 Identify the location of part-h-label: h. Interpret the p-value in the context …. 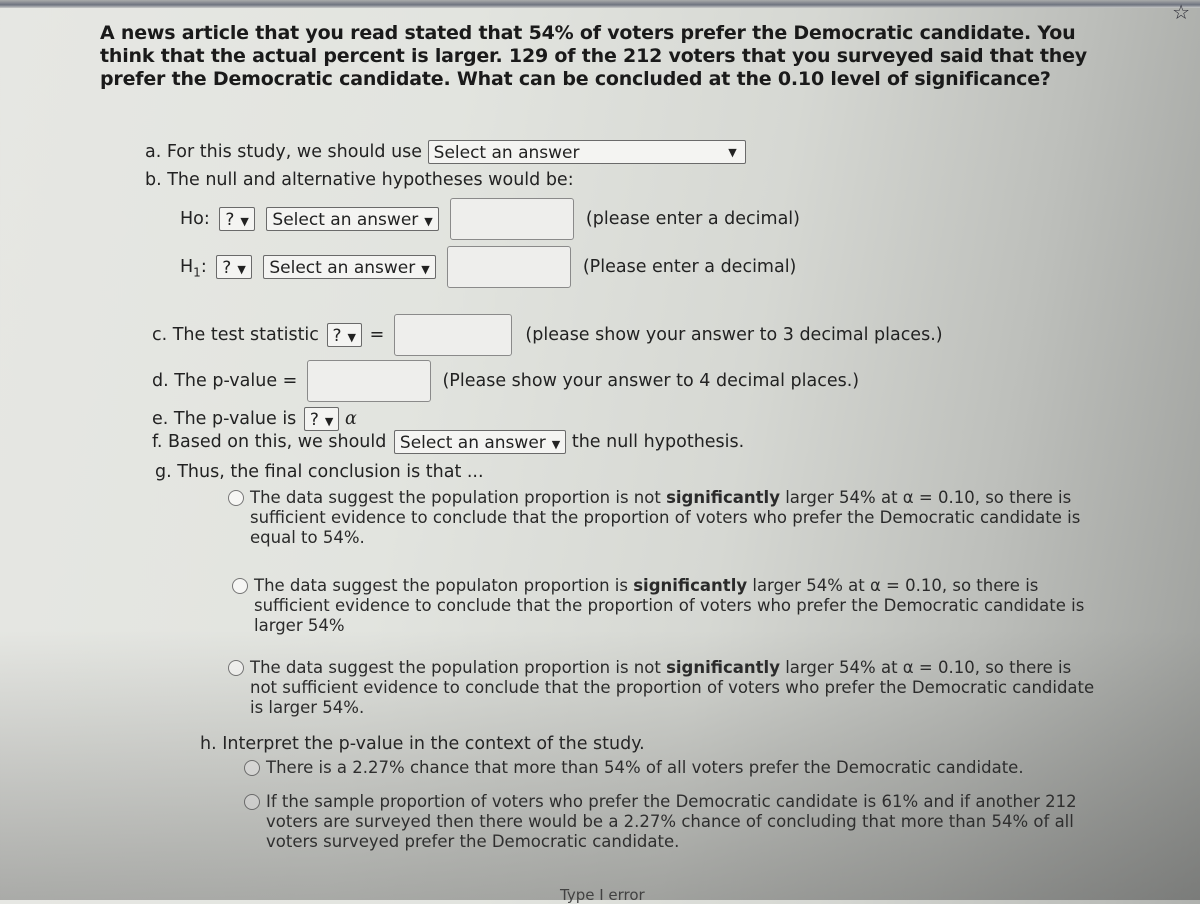
(422, 744).